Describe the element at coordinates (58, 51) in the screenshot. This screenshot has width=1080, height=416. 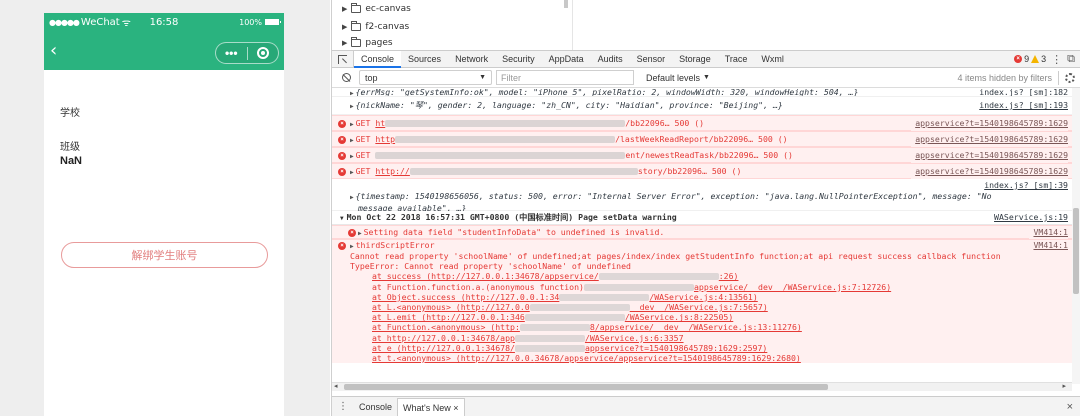
I see `back-icon: ‹` at that location.